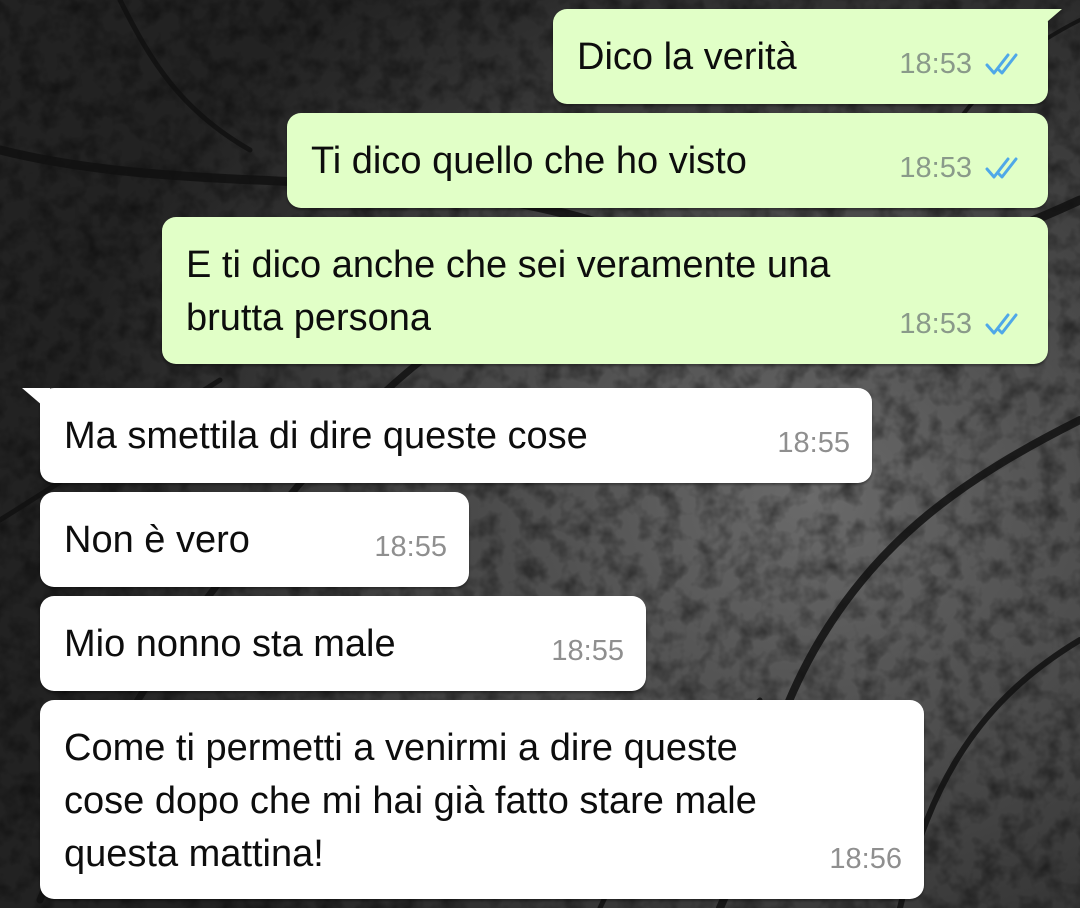 This screenshot has width=1080, height=908. I want to click on message-text: Ma smettila di dire queste cose, so click(326, 436).